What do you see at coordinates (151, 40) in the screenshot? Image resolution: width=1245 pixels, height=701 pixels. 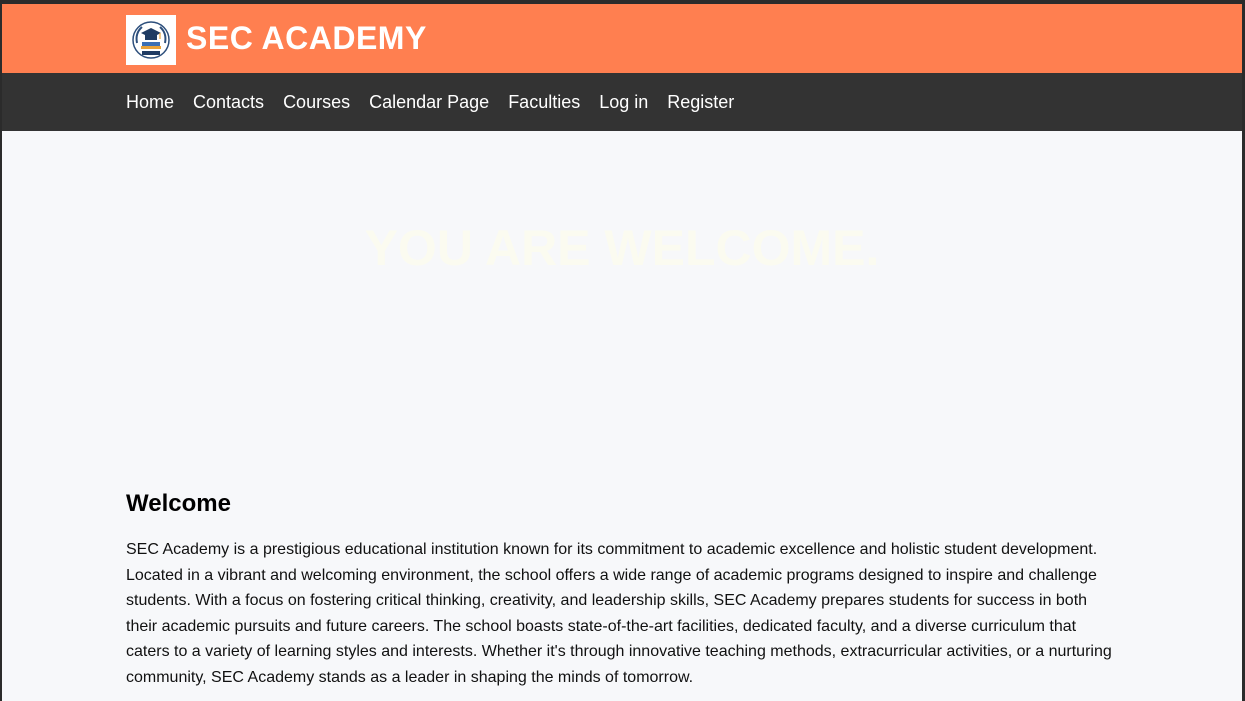 I see `graduation-cap-emblem-icon` at bounding box center [151, 40].